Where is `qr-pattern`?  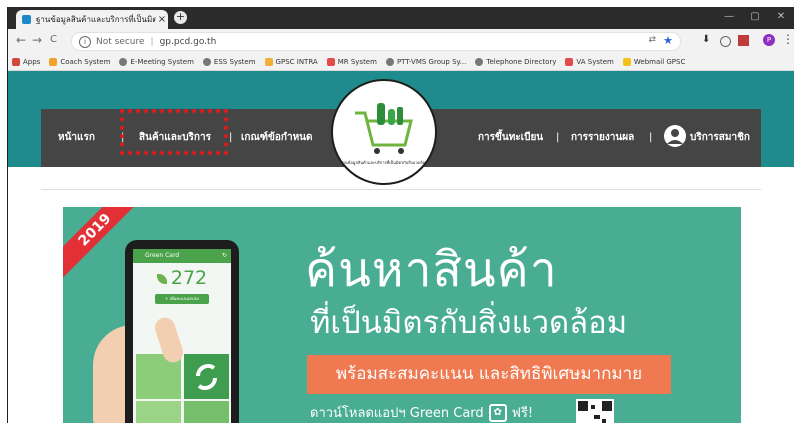 qr-pattern is located at coordinates (595, 412).